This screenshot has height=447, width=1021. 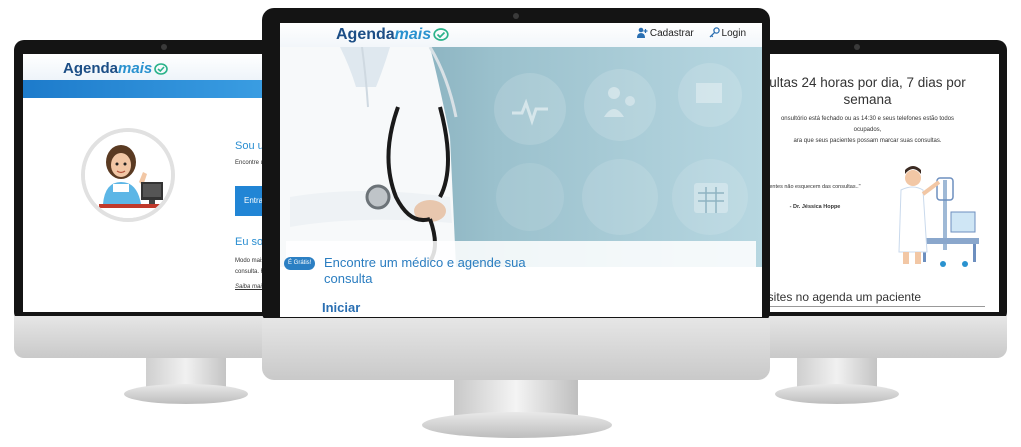 What do you see at coordinates (642, 32) in the screenshot?
I see `user-add-icon` at bounding box center [642, 32].